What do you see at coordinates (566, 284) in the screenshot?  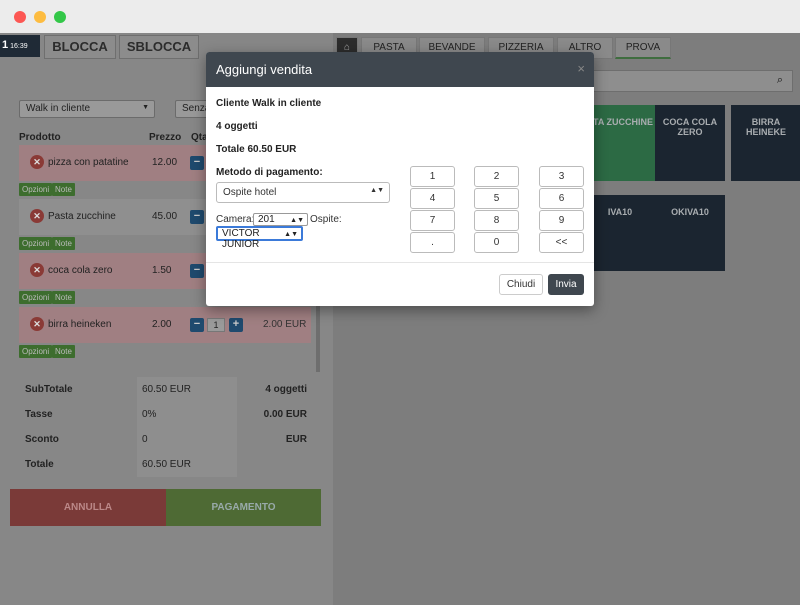 I see `send-button: Invia` at bounding box center [566, 284].